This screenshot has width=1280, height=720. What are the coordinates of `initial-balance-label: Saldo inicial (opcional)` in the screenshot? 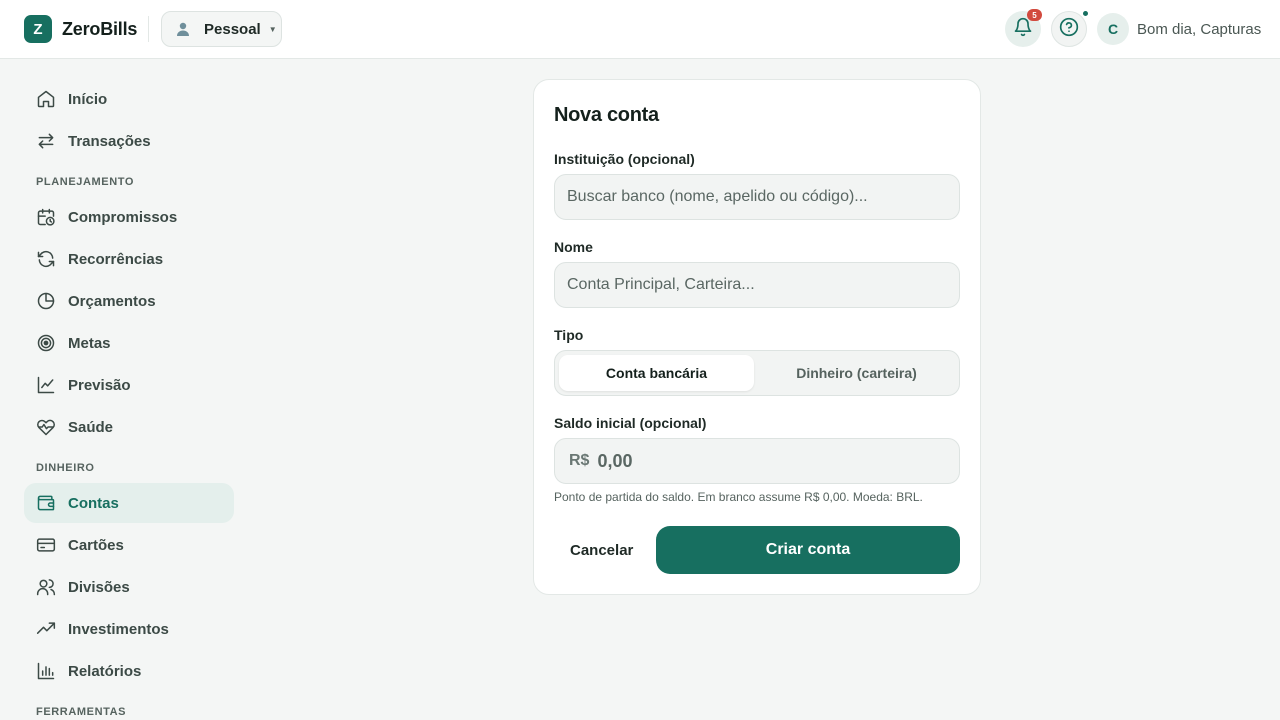 It's located at (630, 423).